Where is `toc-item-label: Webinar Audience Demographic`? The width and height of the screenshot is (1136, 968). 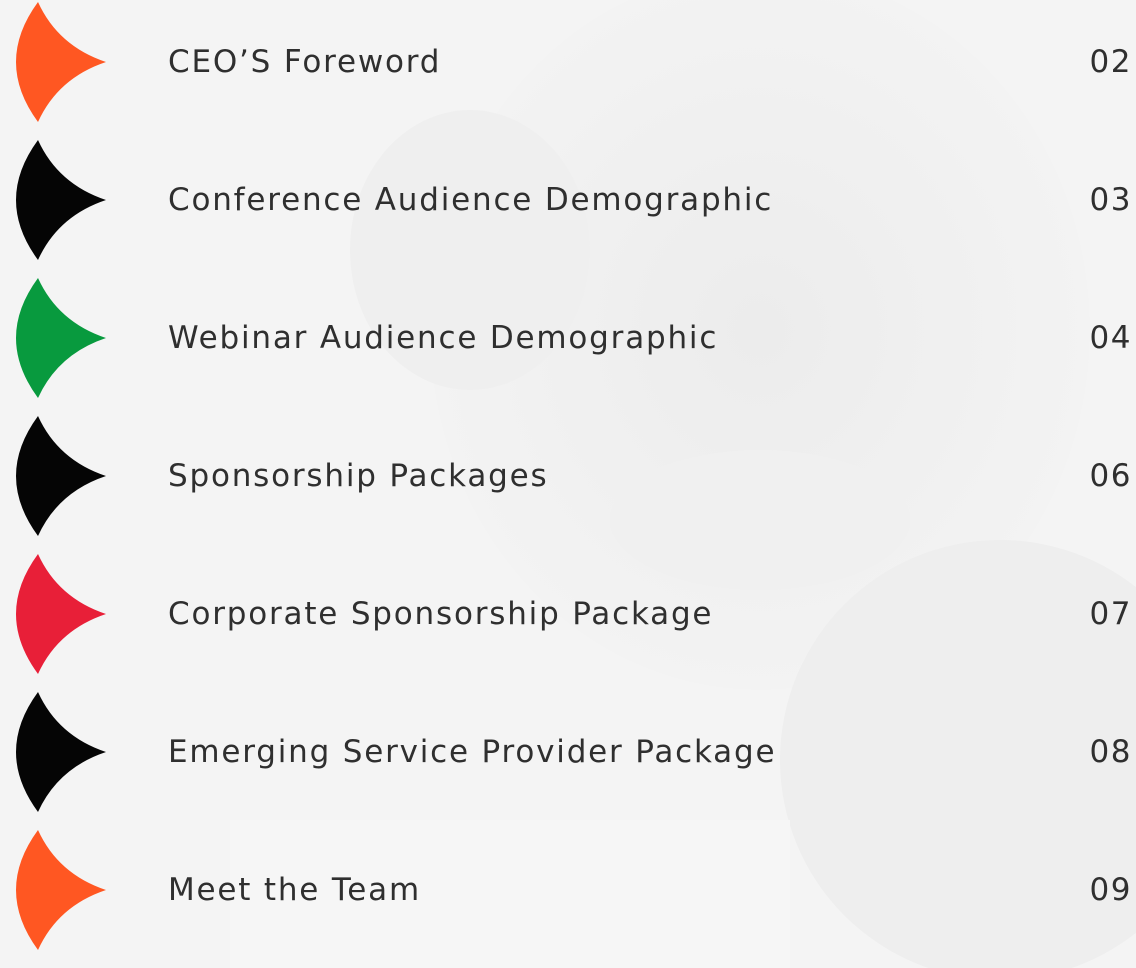
toc-item-label: Webinar Audience Demographic is located at coordinates (443, 338).